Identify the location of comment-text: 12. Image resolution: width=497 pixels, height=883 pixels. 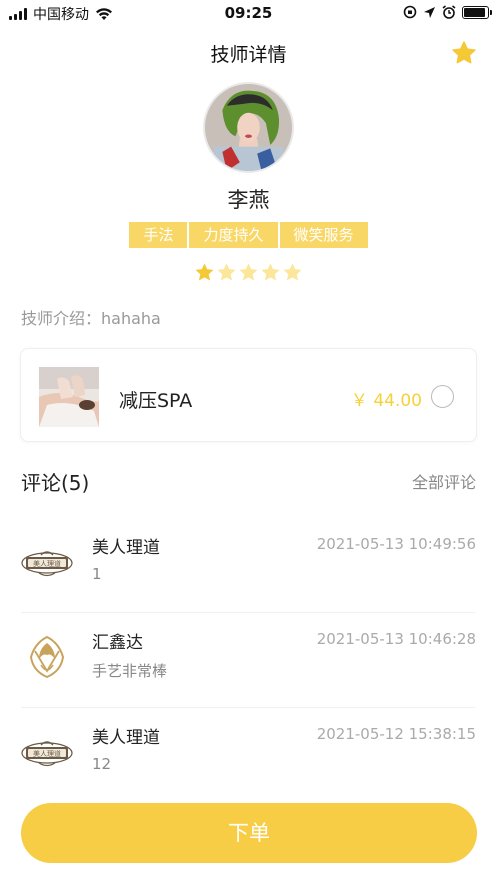
(102, 764).